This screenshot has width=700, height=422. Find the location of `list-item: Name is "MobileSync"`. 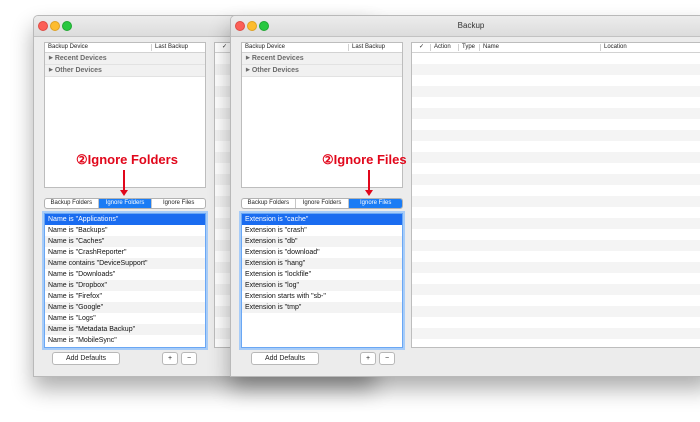

list-item: Name is "MobileSync" is located at coordinates (125, 340).